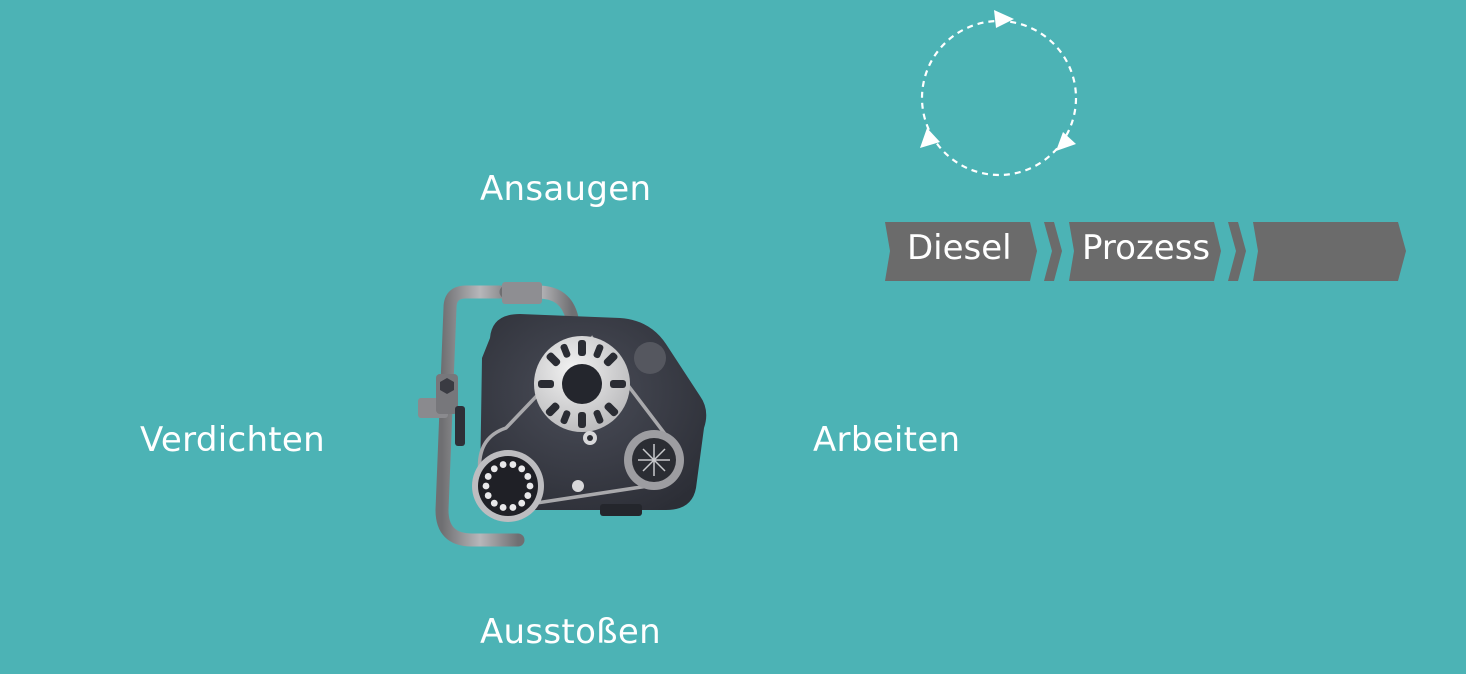 The image size is (1466, 674). What do you see at coordinates (232, 440) in the screenshot?
I see `stroke-label-compression: Verdichten` at bounding box center [232, 440].